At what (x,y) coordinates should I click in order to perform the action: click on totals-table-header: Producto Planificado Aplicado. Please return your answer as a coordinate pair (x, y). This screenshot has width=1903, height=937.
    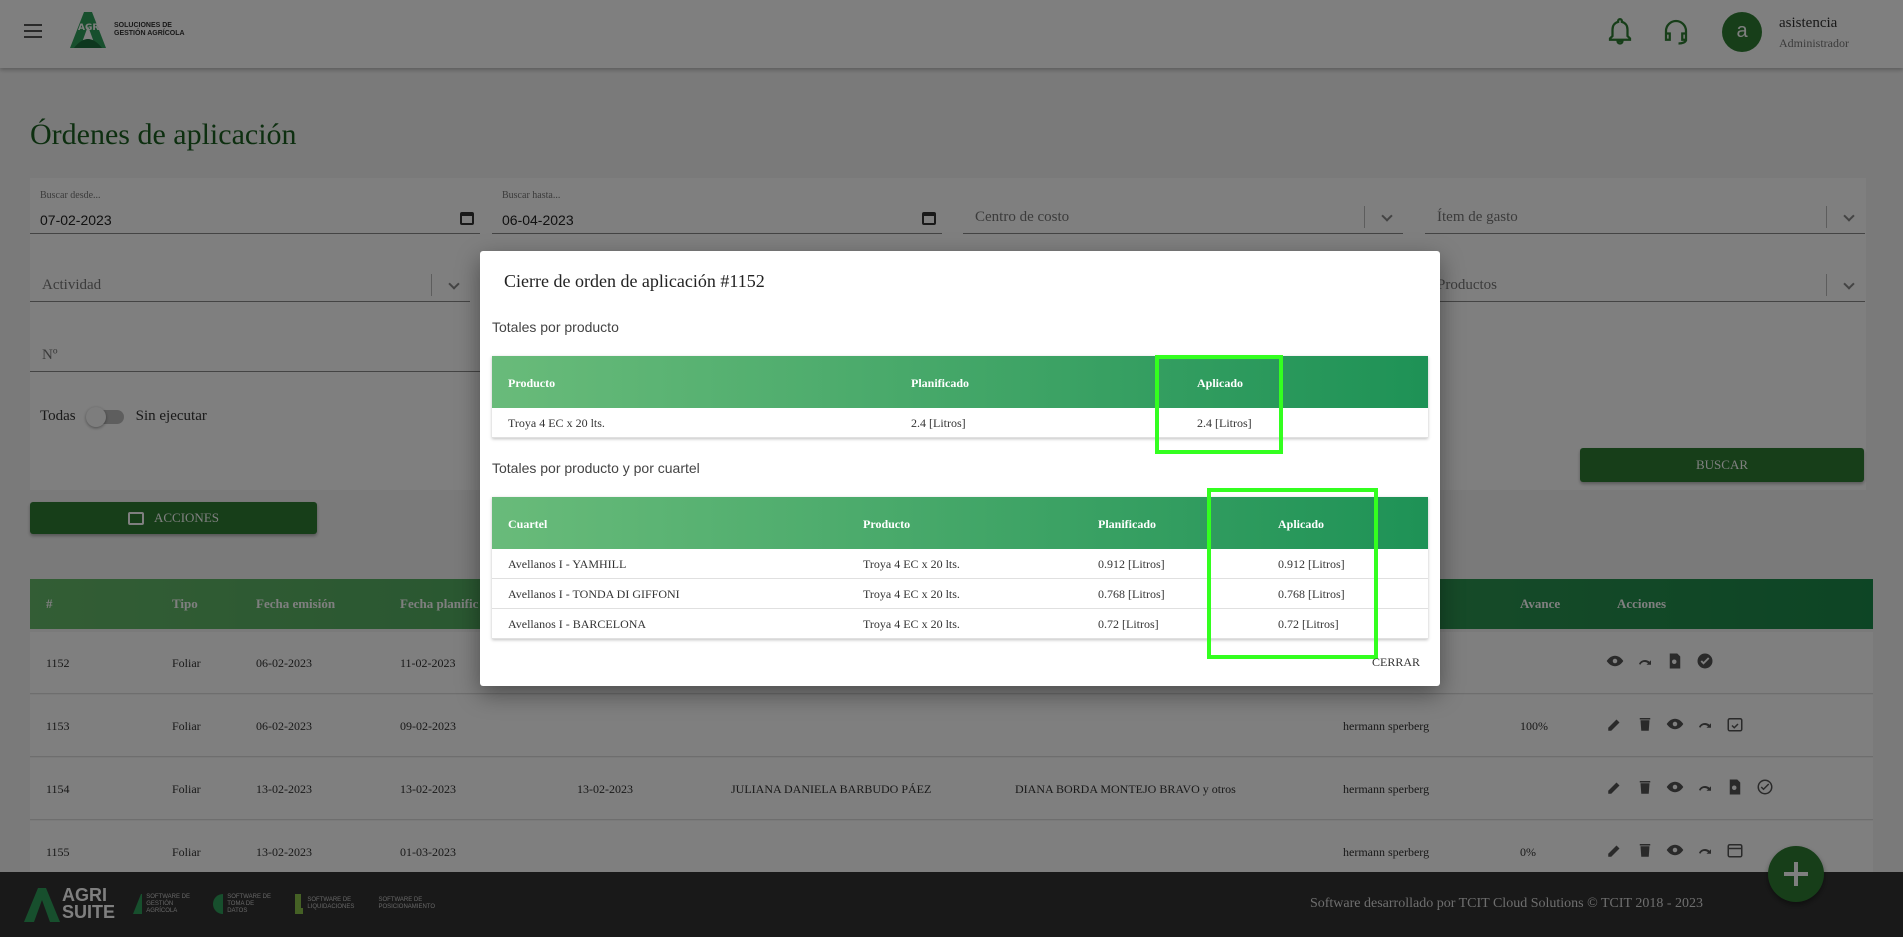
    Looking at the image, I should click on (960, 382).